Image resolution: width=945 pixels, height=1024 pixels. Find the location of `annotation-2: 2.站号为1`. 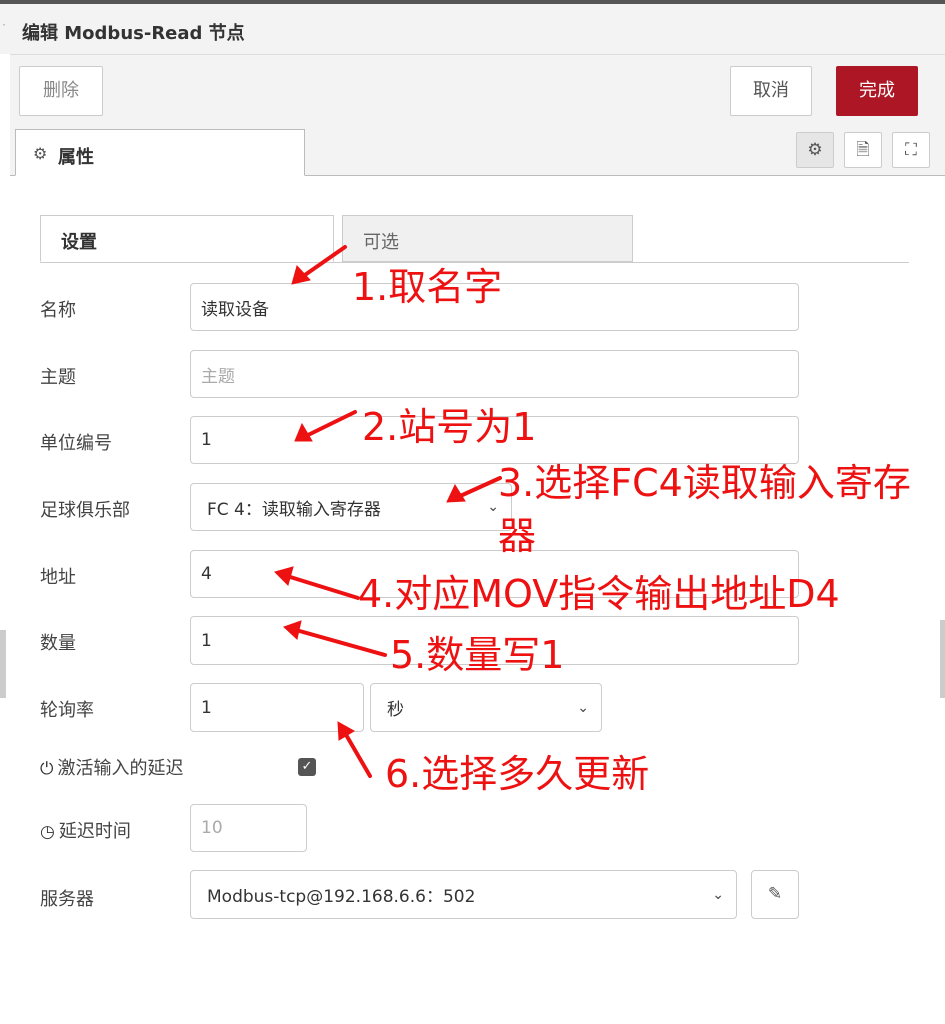

annotation-2: 2.站号为1 is located at coordinates (449, 427).